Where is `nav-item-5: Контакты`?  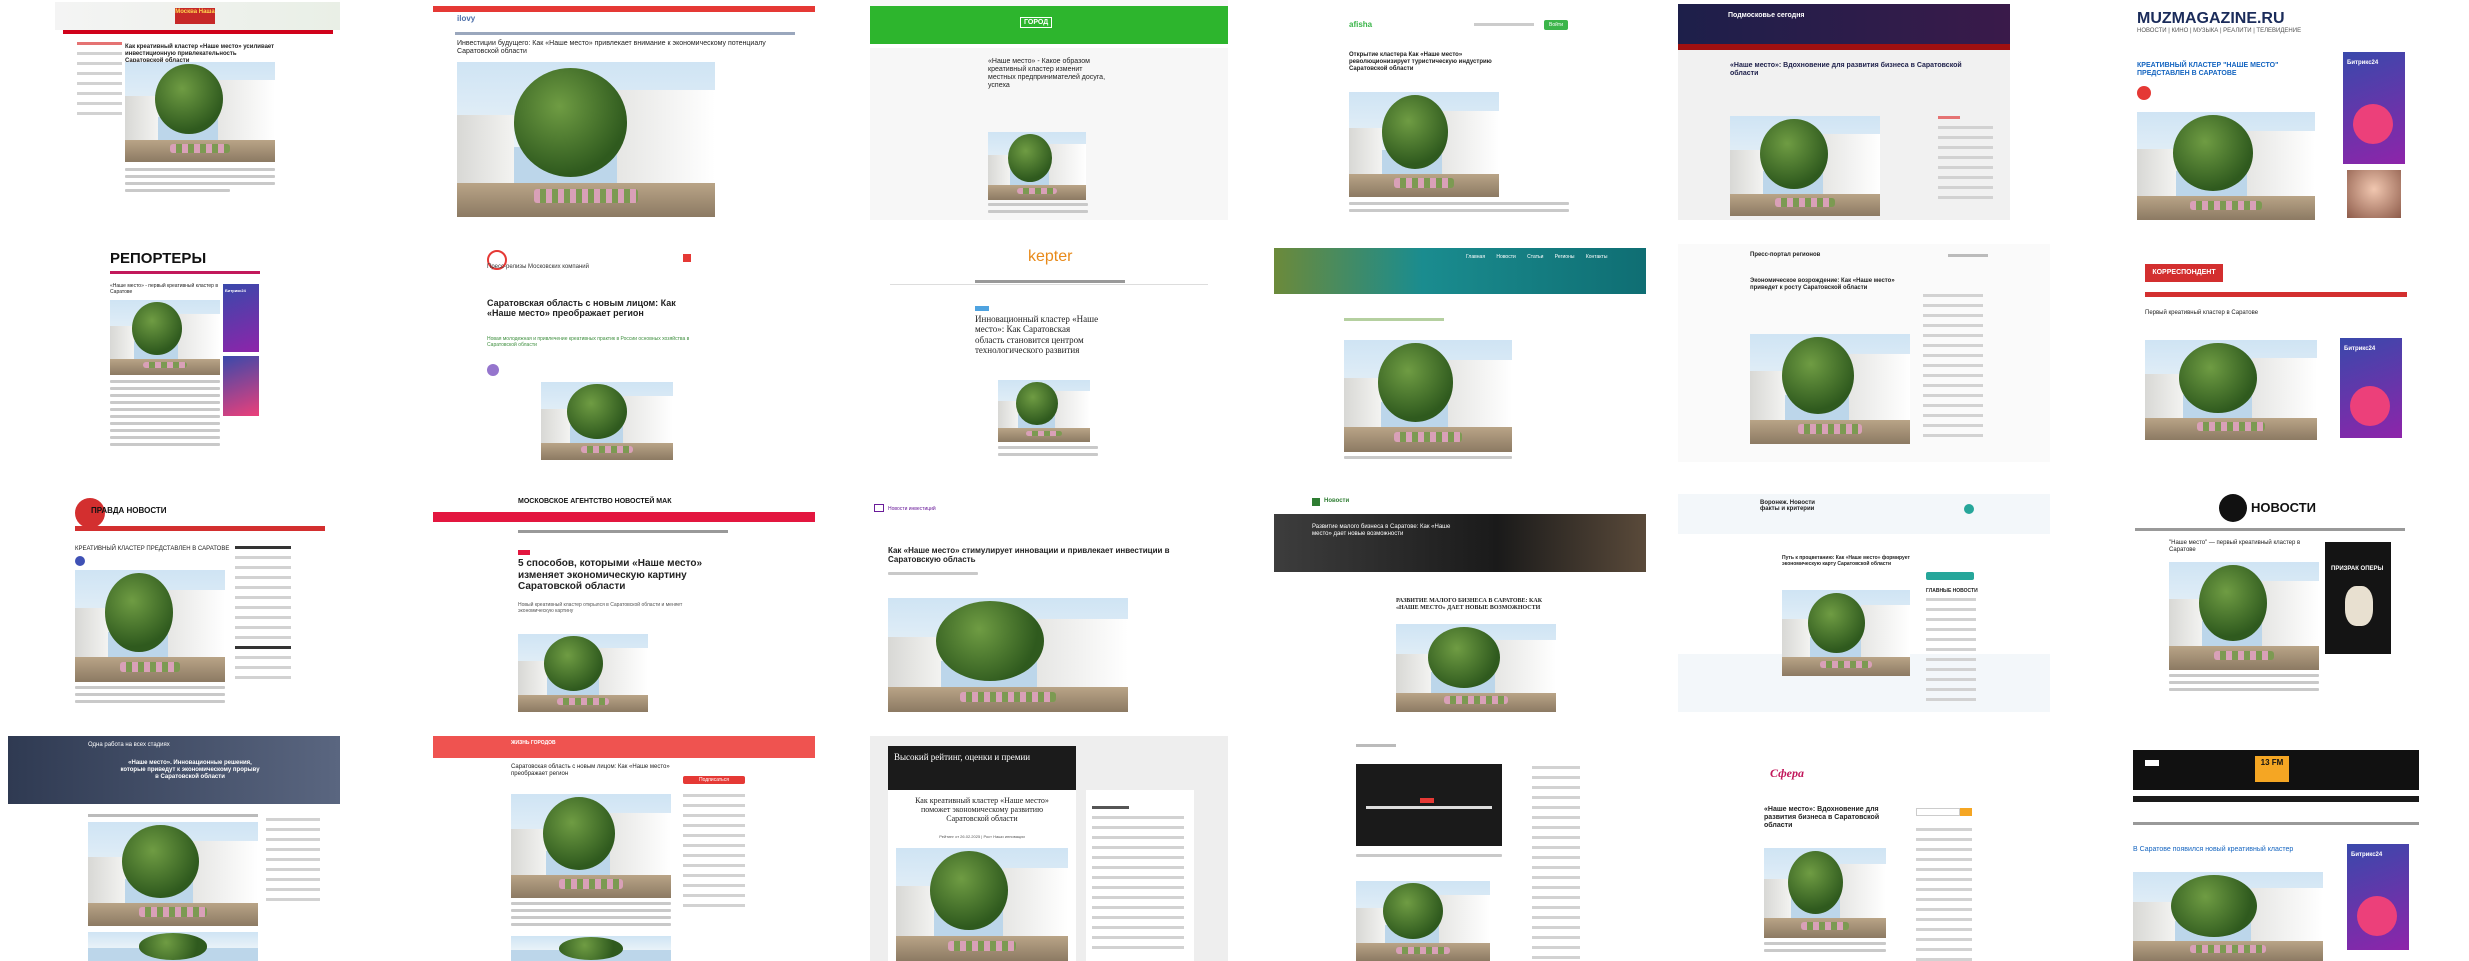 nav-item-5: Контакты is located at coordinates (1597, 257).